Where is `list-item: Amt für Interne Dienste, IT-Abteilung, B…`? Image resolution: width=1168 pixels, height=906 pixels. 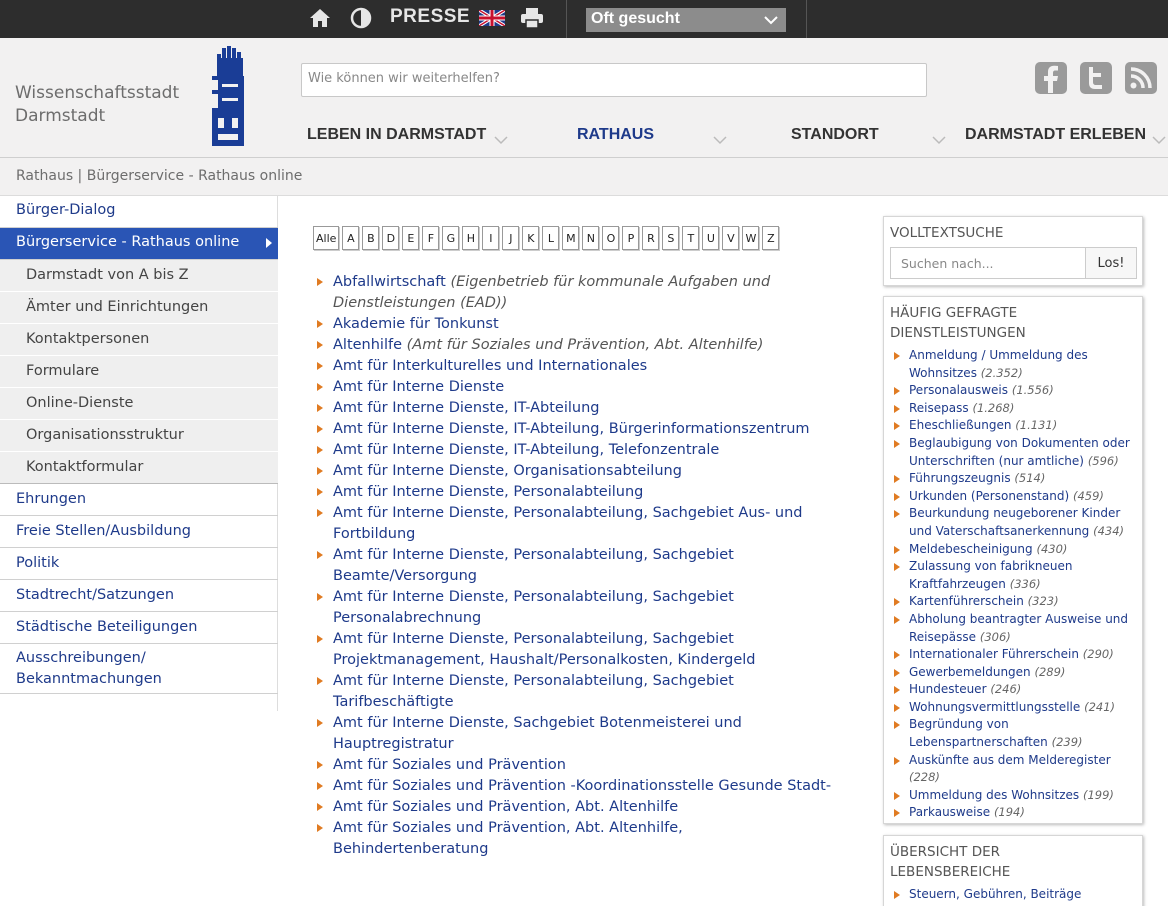
list-item: Amt für Interne Dienste, IT-Abteilung, B… is located at coordinates (580, 429).